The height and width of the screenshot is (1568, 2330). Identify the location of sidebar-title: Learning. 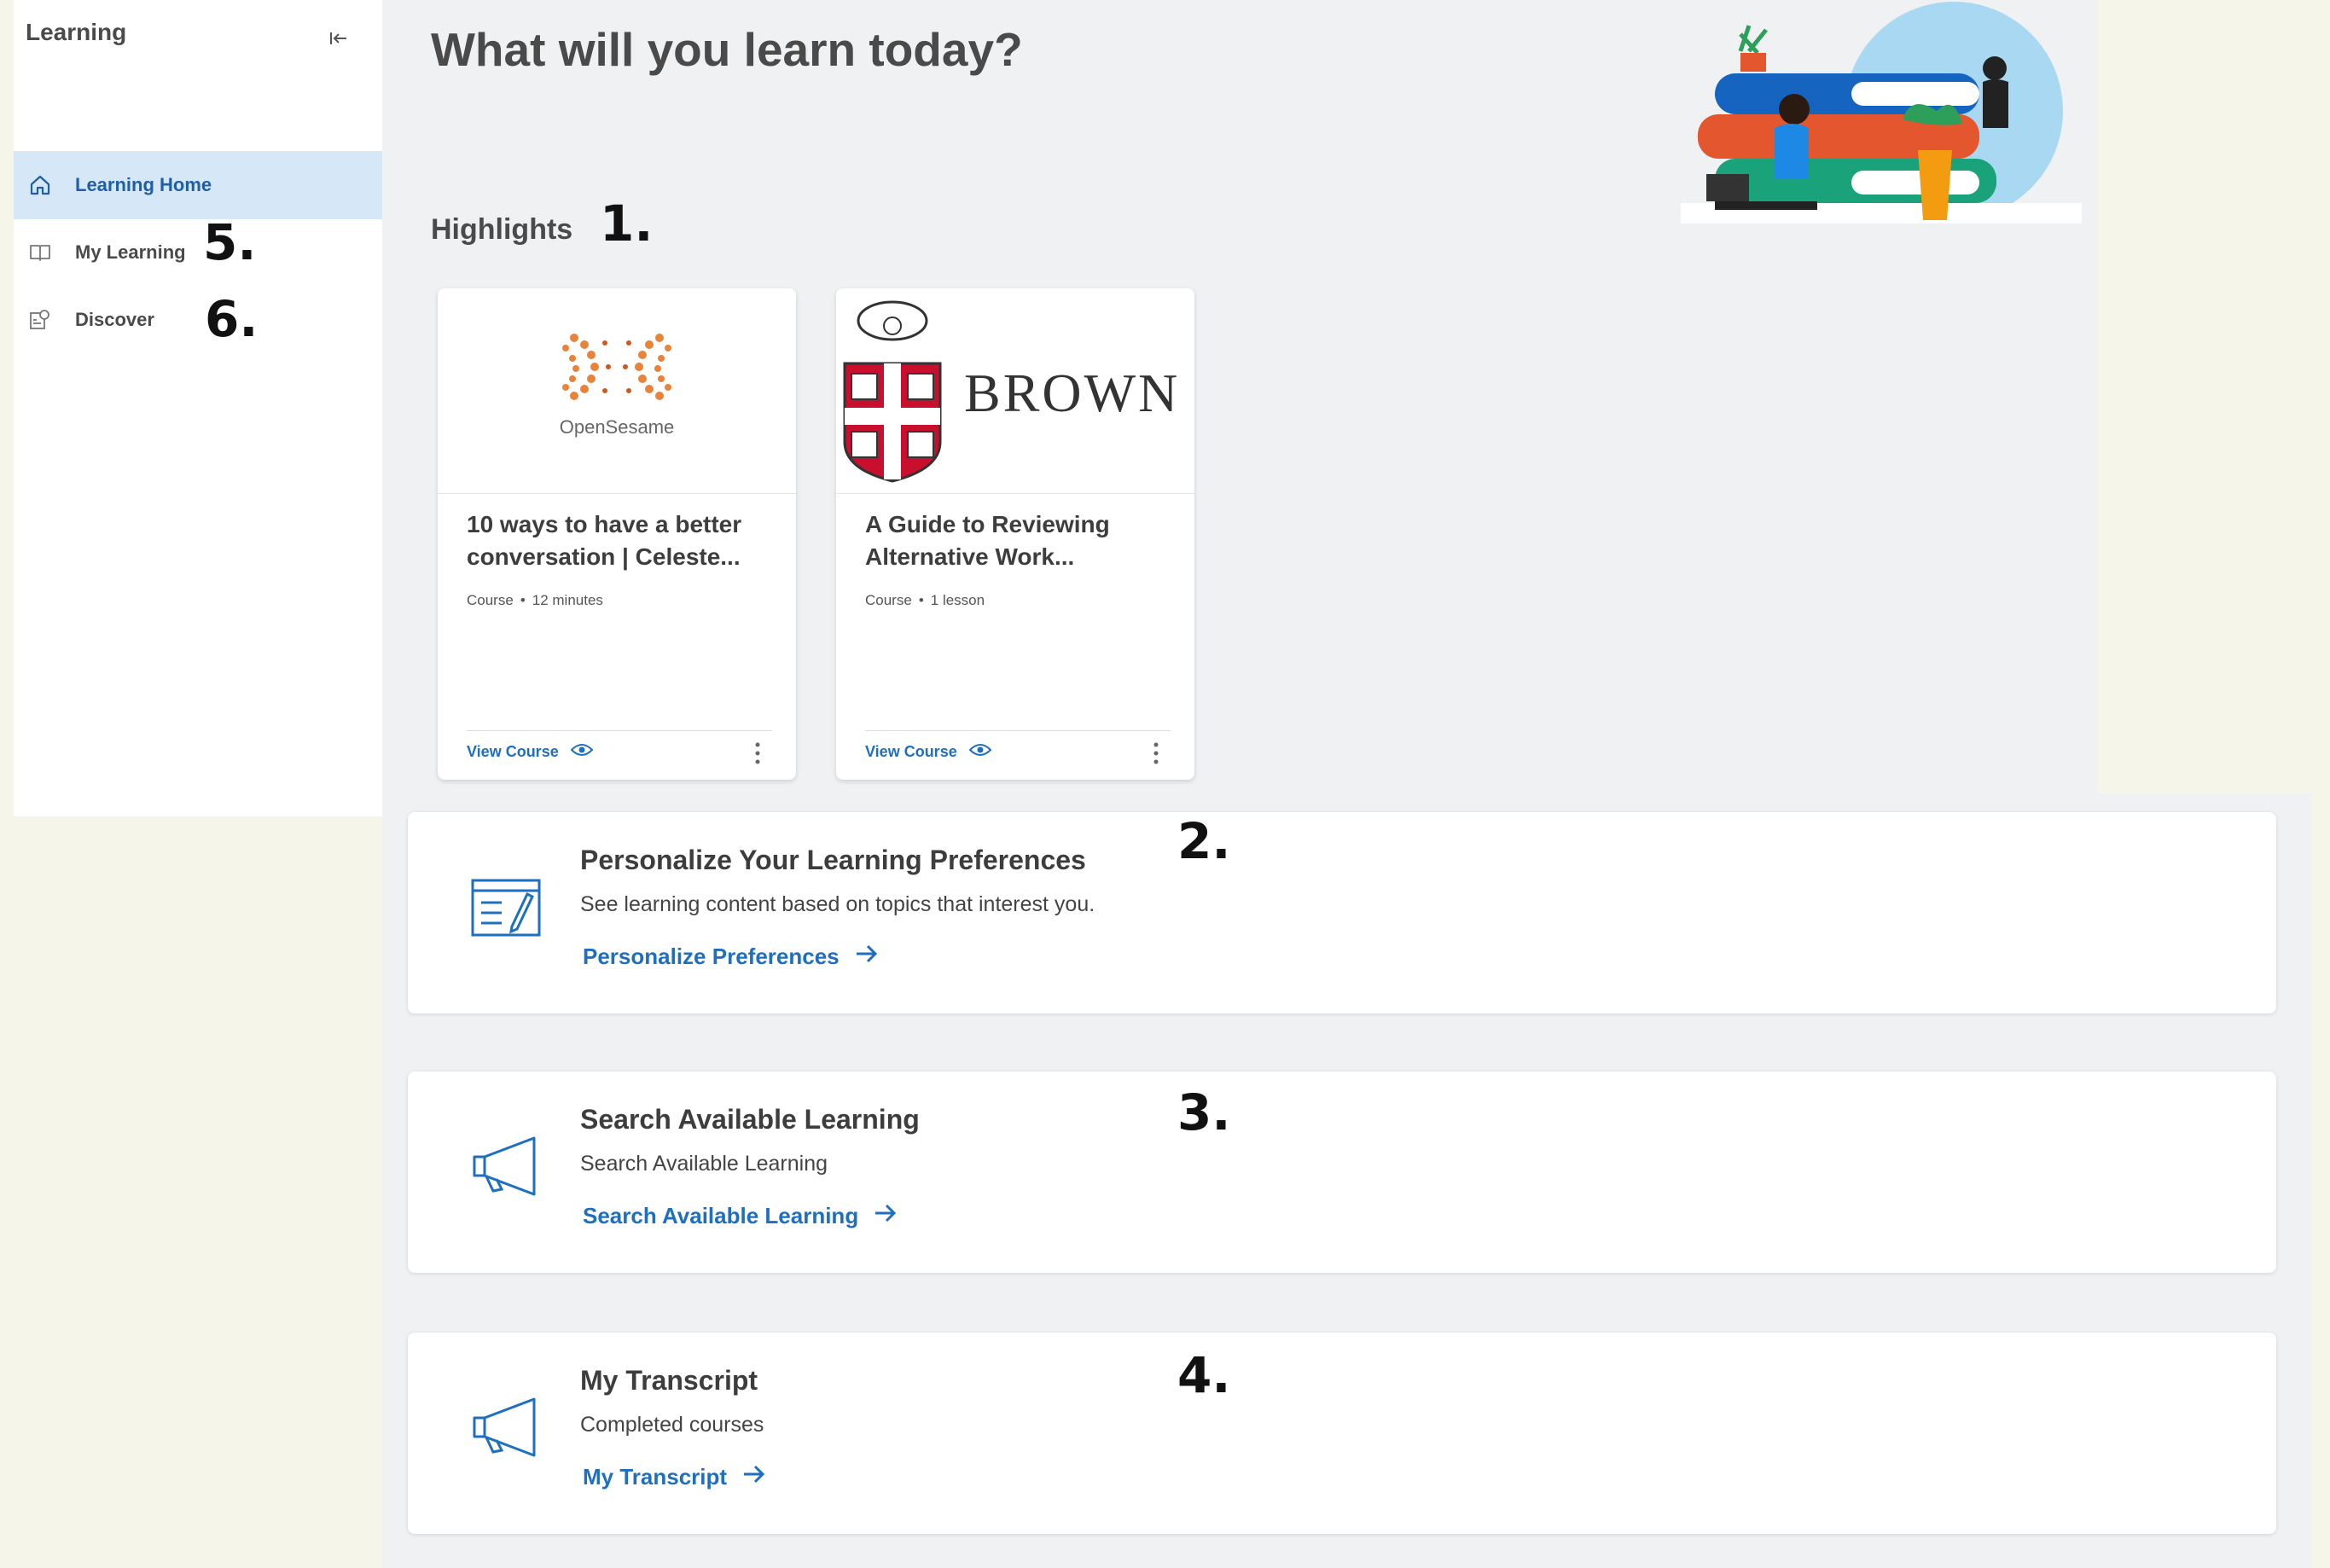
(76, 32).